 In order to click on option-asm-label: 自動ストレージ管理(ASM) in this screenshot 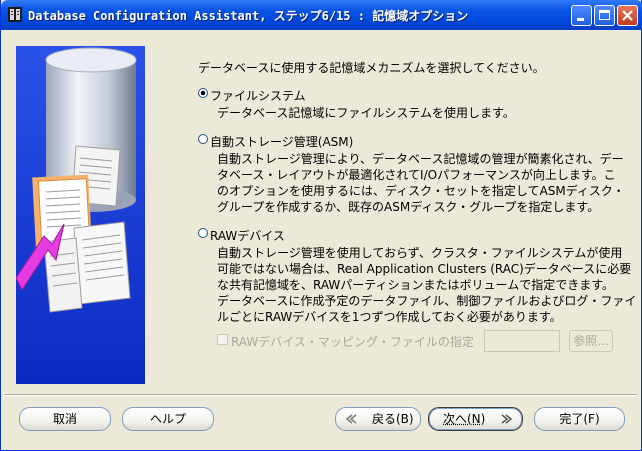, I will do `click(281, 141)`.